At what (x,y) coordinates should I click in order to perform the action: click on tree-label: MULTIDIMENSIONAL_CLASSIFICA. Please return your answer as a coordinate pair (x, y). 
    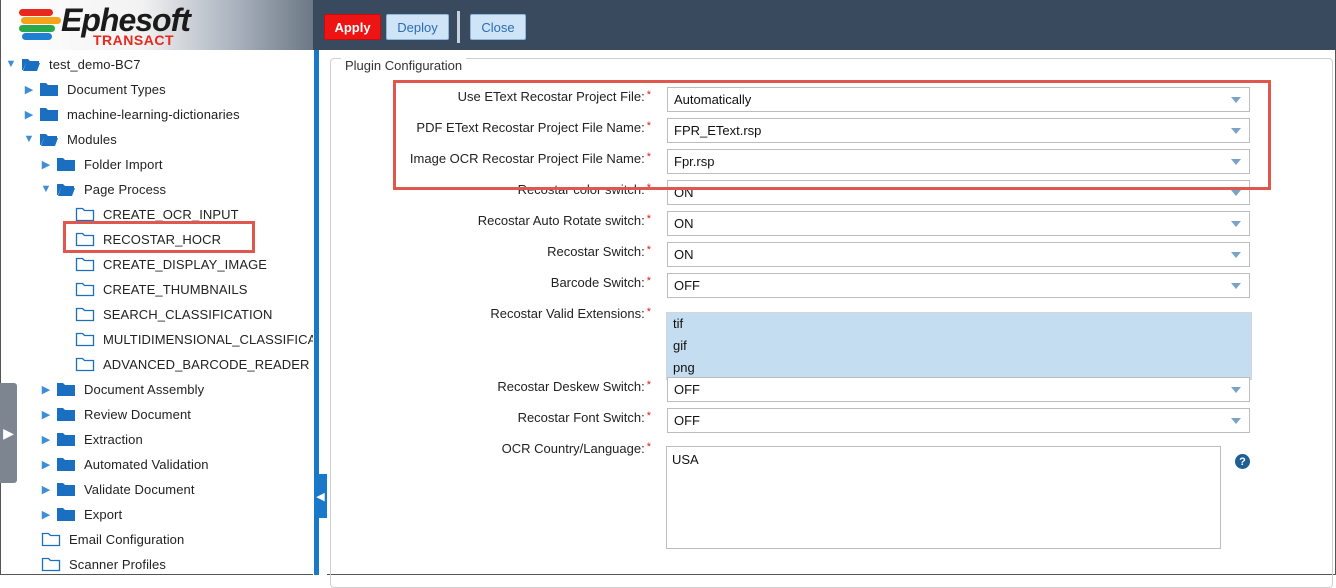
    Looking at the image, I should click on (208, 339).